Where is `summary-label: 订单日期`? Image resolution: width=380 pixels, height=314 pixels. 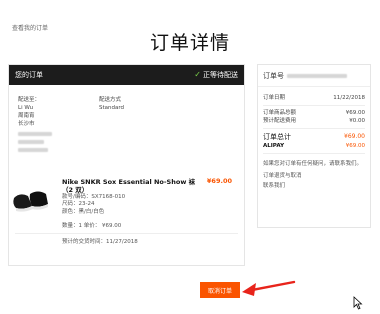
summary-label: 订单日期 is located at coordinates (274, 98).